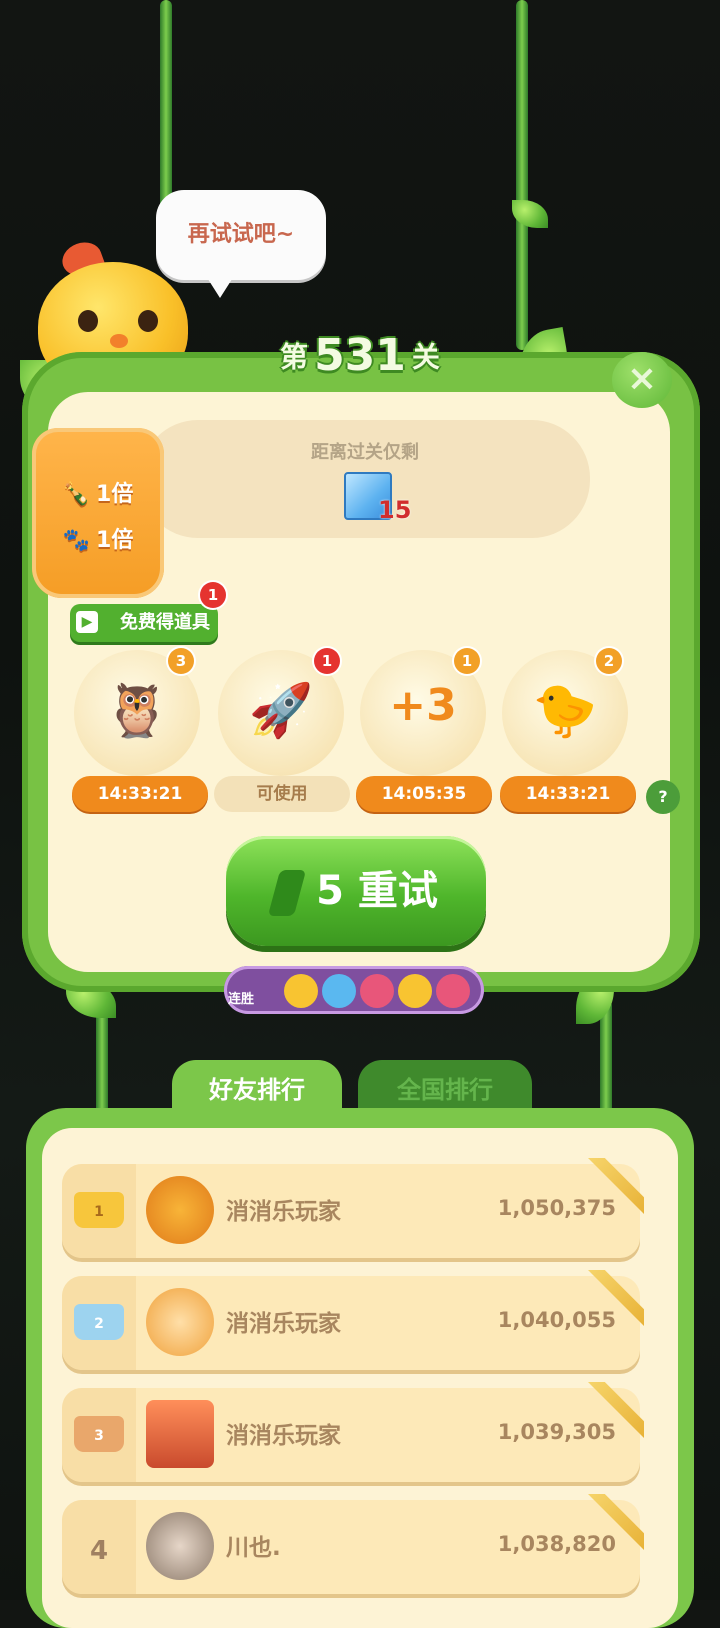 This screenshot has width=720, height=1628. Describe the element at coordinates (356, 891) in the screenshot. I see `retry-button: 5 重试` at that location.